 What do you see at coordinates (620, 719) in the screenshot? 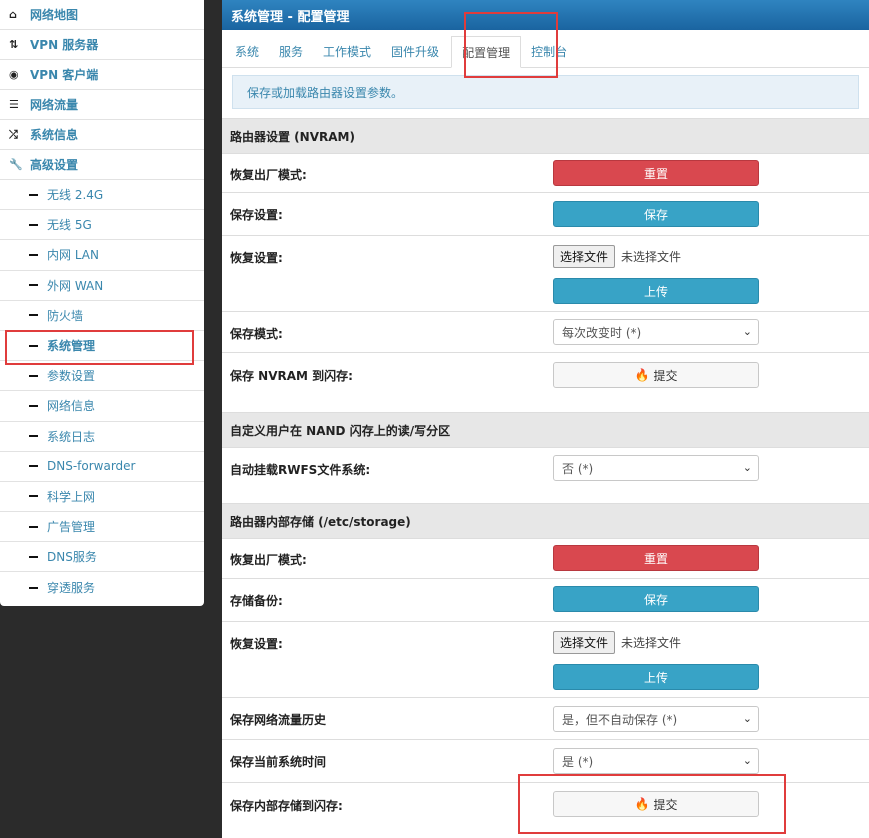
I see `select-value: 是，但不自动保存 (*)` at bounding box center [620, 719].